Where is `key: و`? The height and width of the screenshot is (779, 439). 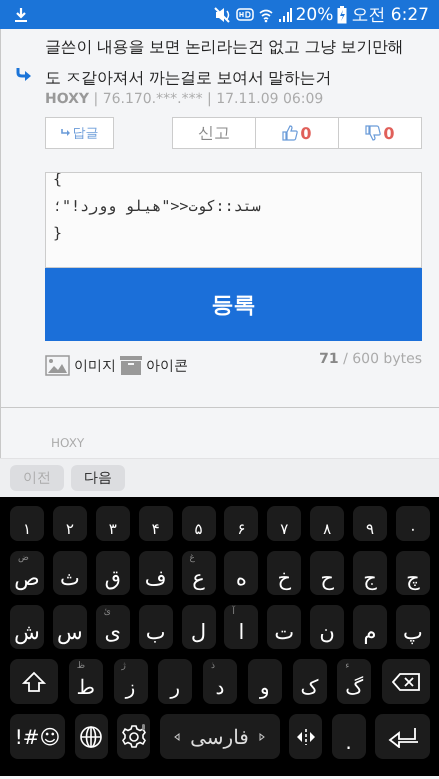
key: و is located at coordinates (265, 681).